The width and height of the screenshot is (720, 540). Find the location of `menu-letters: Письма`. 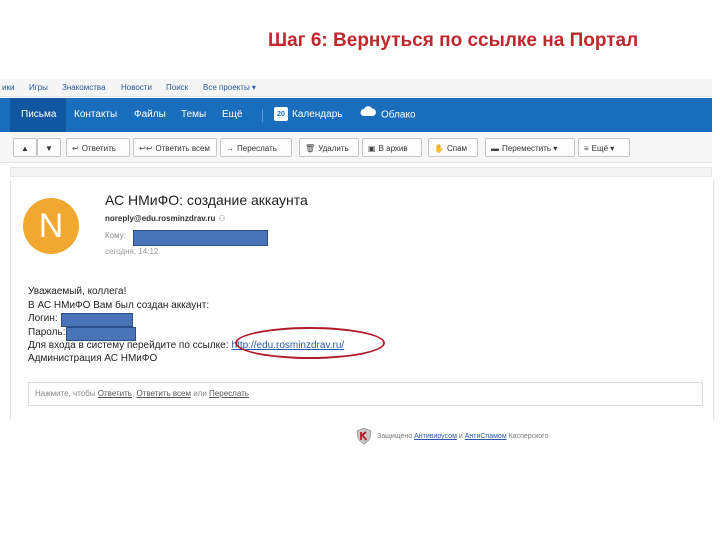

menu-letters: Письма is located at coordinates (38, 115).